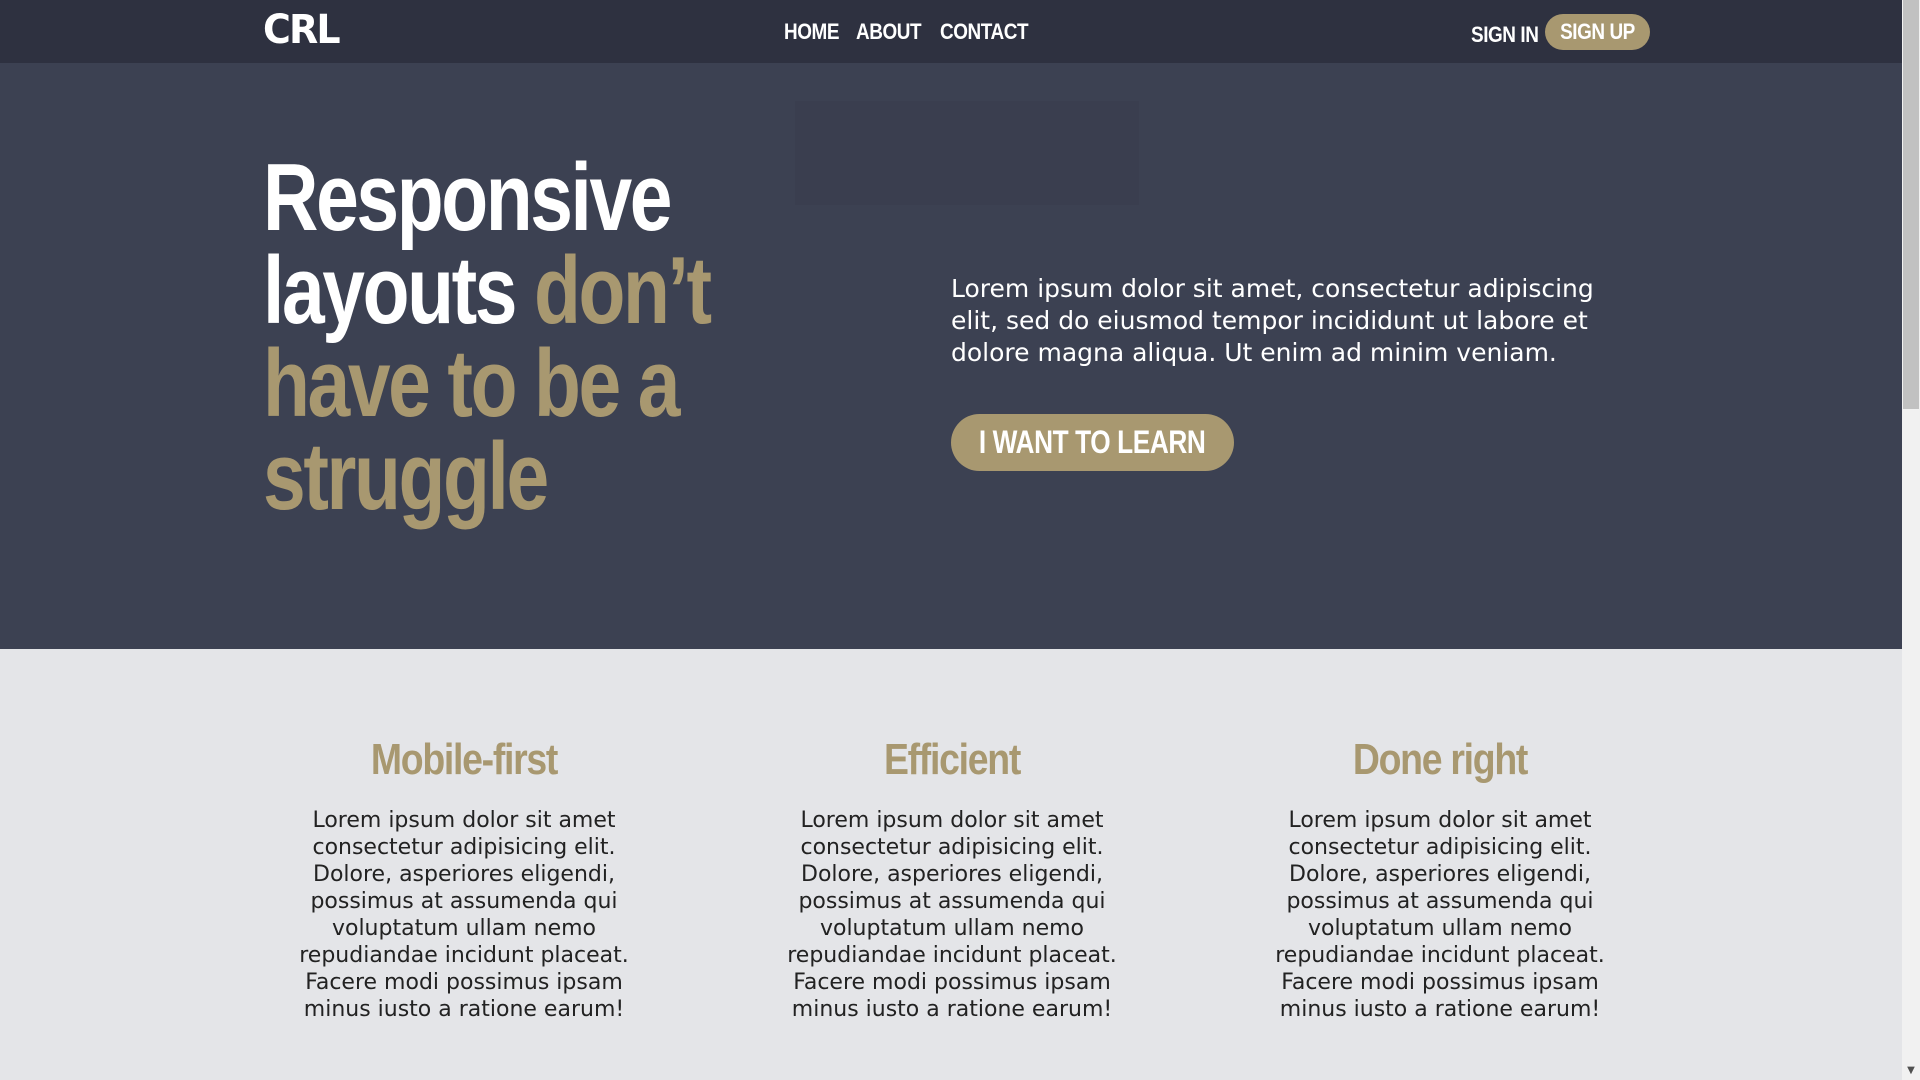 The height and width of the screenshot is (1080, 1920). I want to click on sign-in-link: SIGN IN, so click(1505, 35).